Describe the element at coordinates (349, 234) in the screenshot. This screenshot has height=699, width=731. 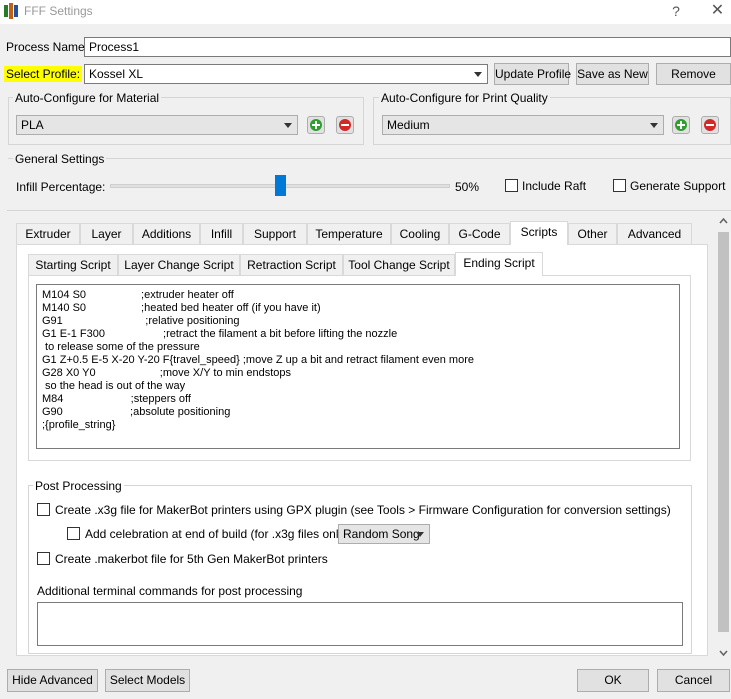
I see `tab-temperature: Temperature` at that location.